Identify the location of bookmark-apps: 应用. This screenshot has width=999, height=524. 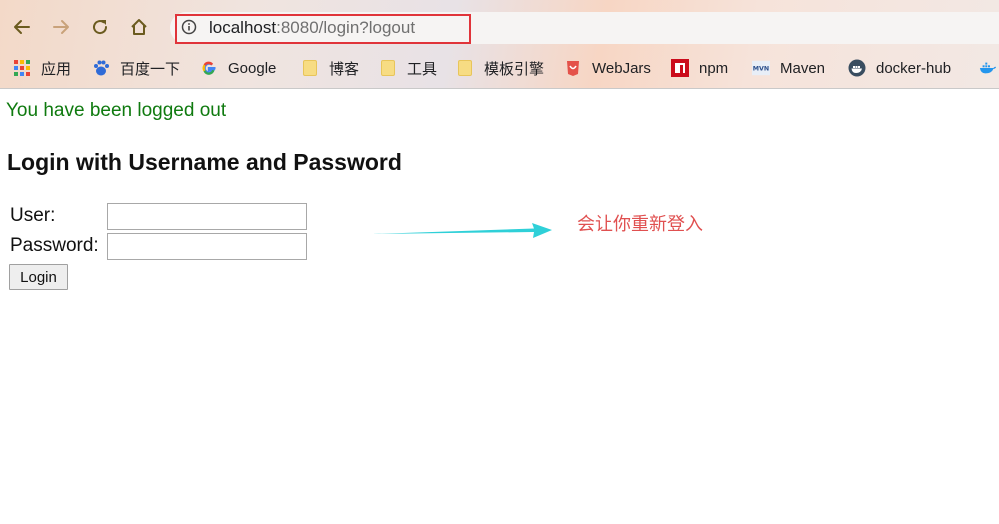
(42, 68).